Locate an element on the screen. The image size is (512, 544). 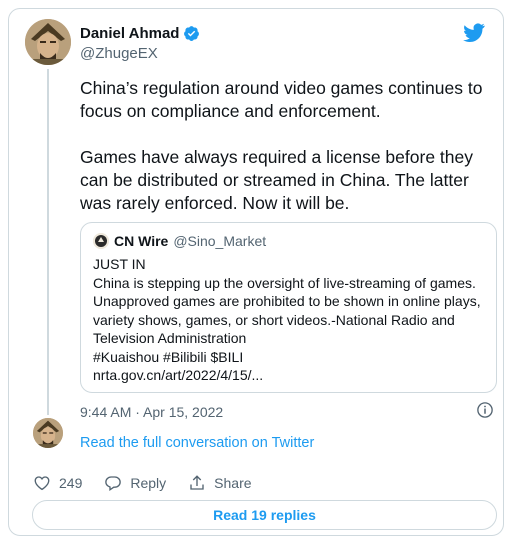
verified-badge-icon is located at coordinates (192, 33).